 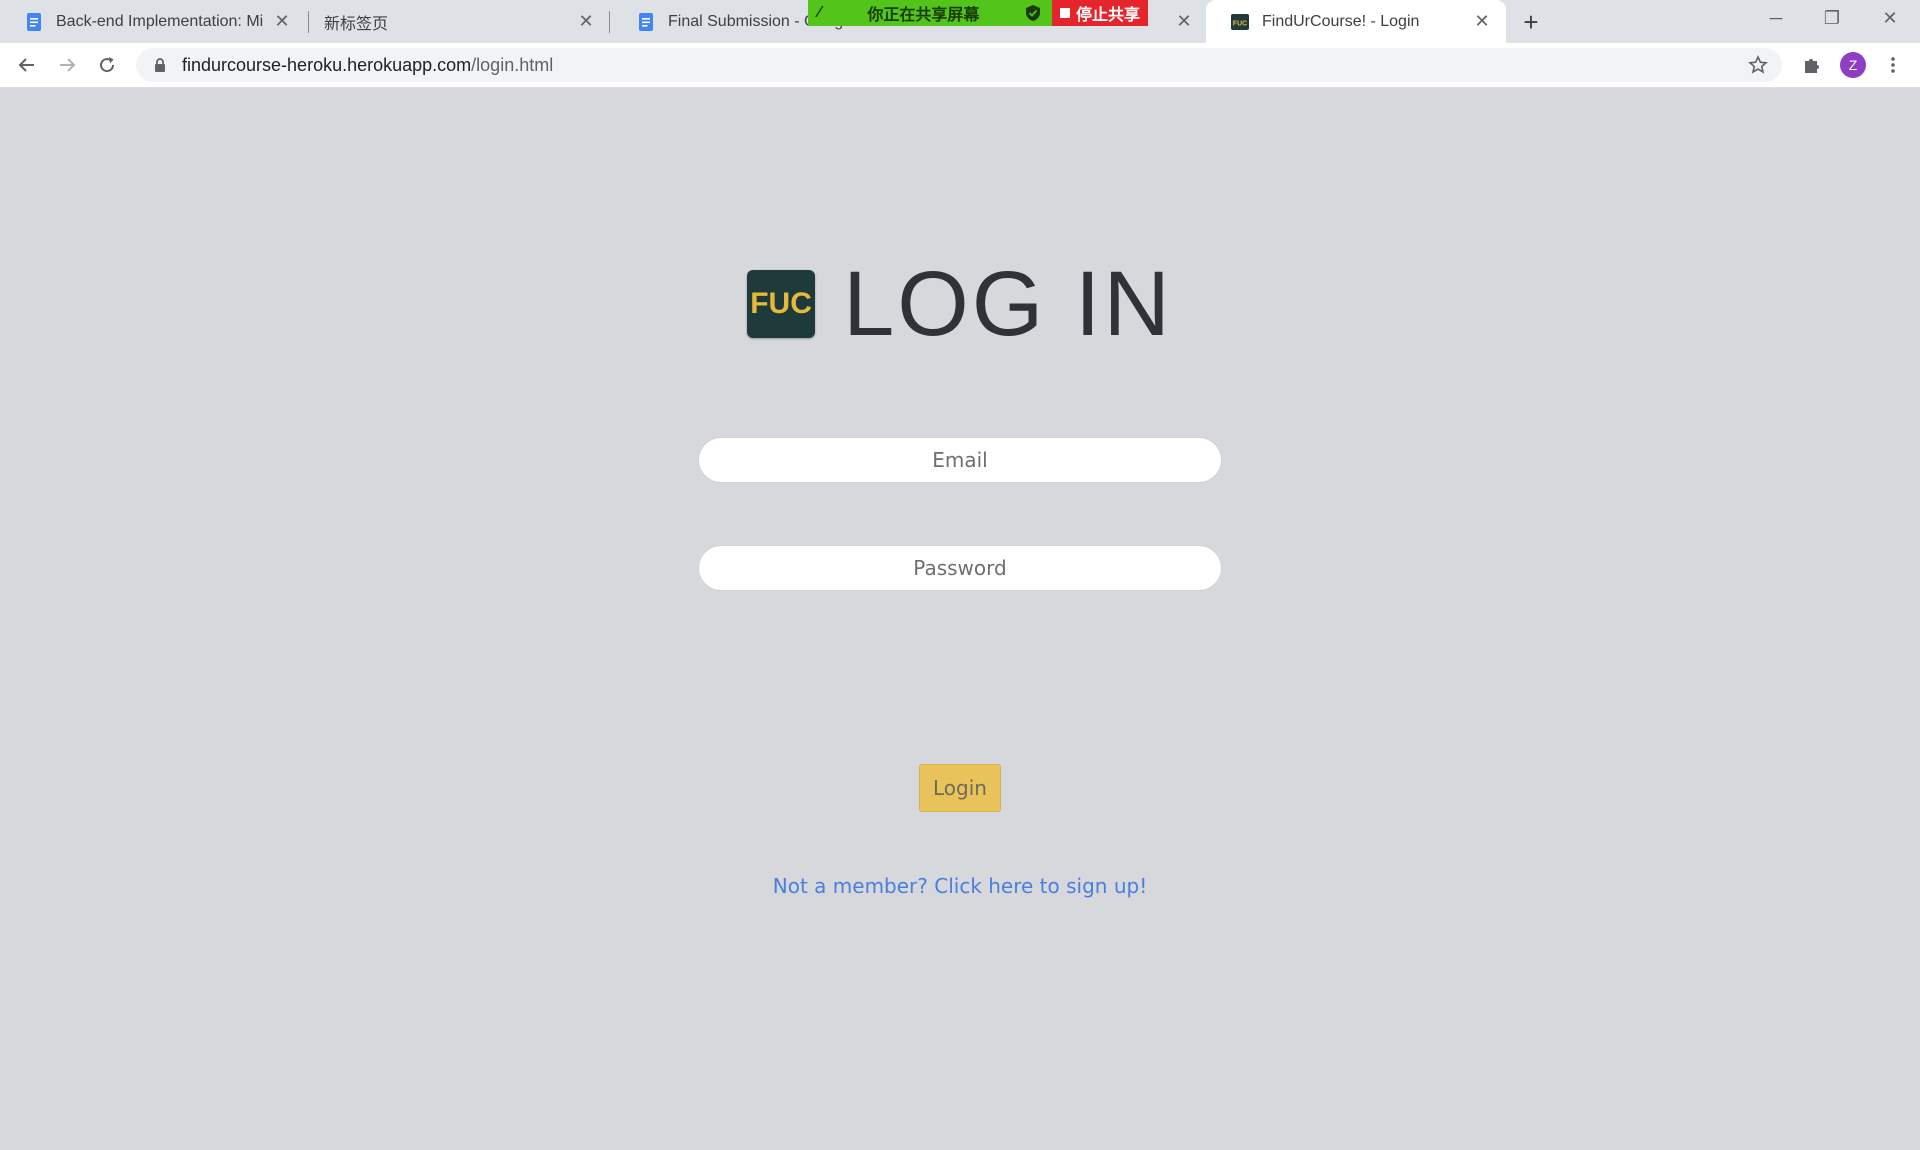 I want to click on screen-share-bar: ⁄ 你正在共享屏幕 停止共享, so click(x=978, y=13).